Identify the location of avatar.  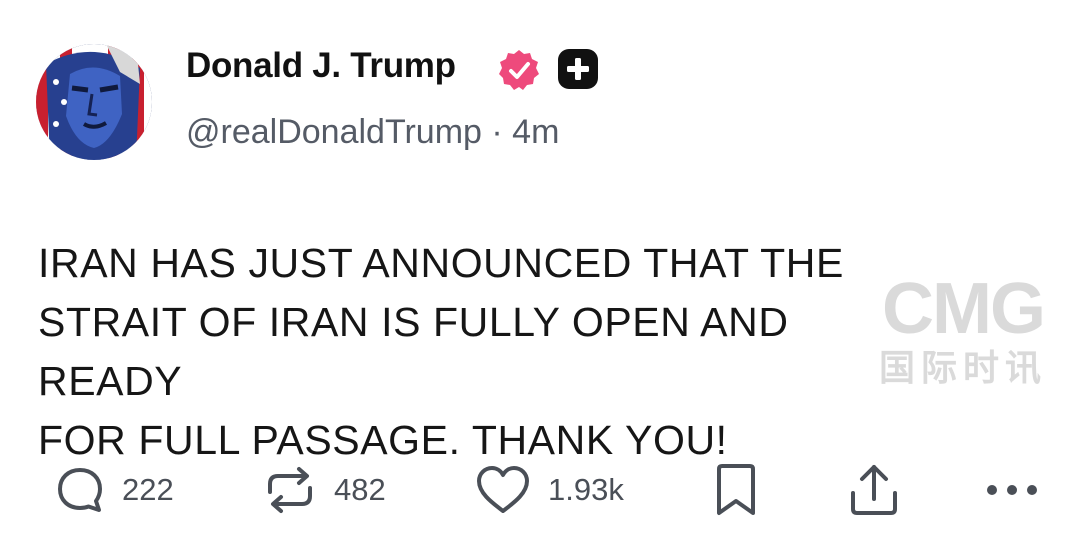
(94, 102).